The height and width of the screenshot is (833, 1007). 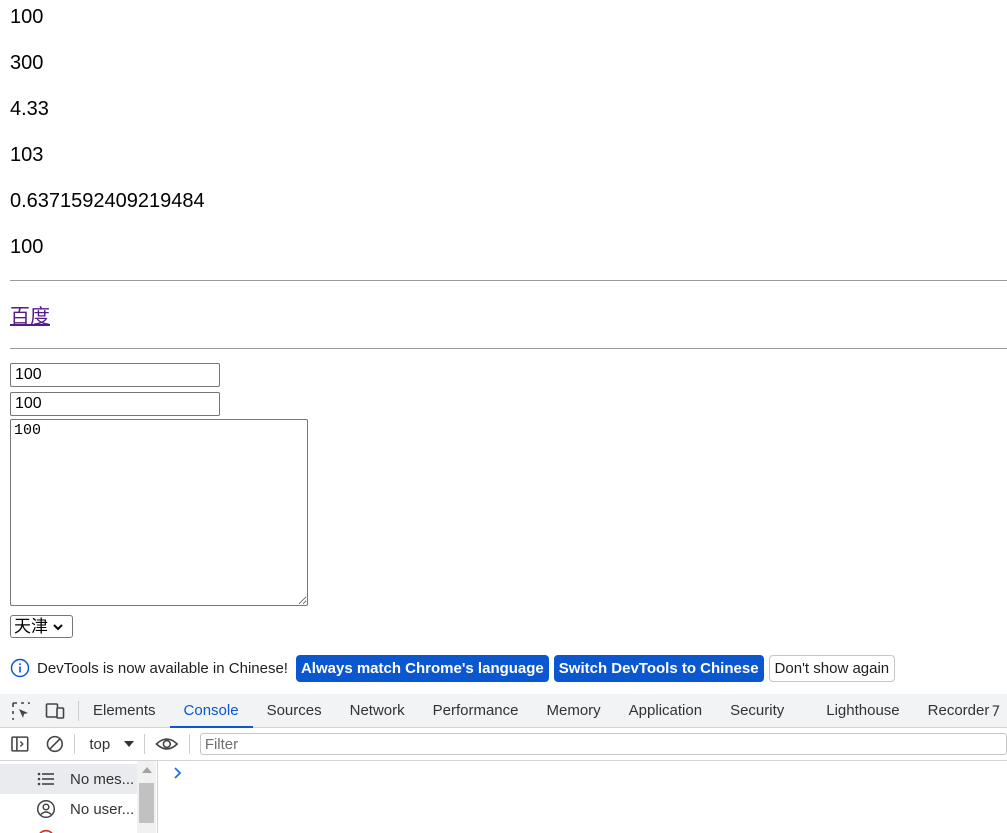 I want to click on always-match-language-button: Always match Chrome's language, so click(x=422, y=668).